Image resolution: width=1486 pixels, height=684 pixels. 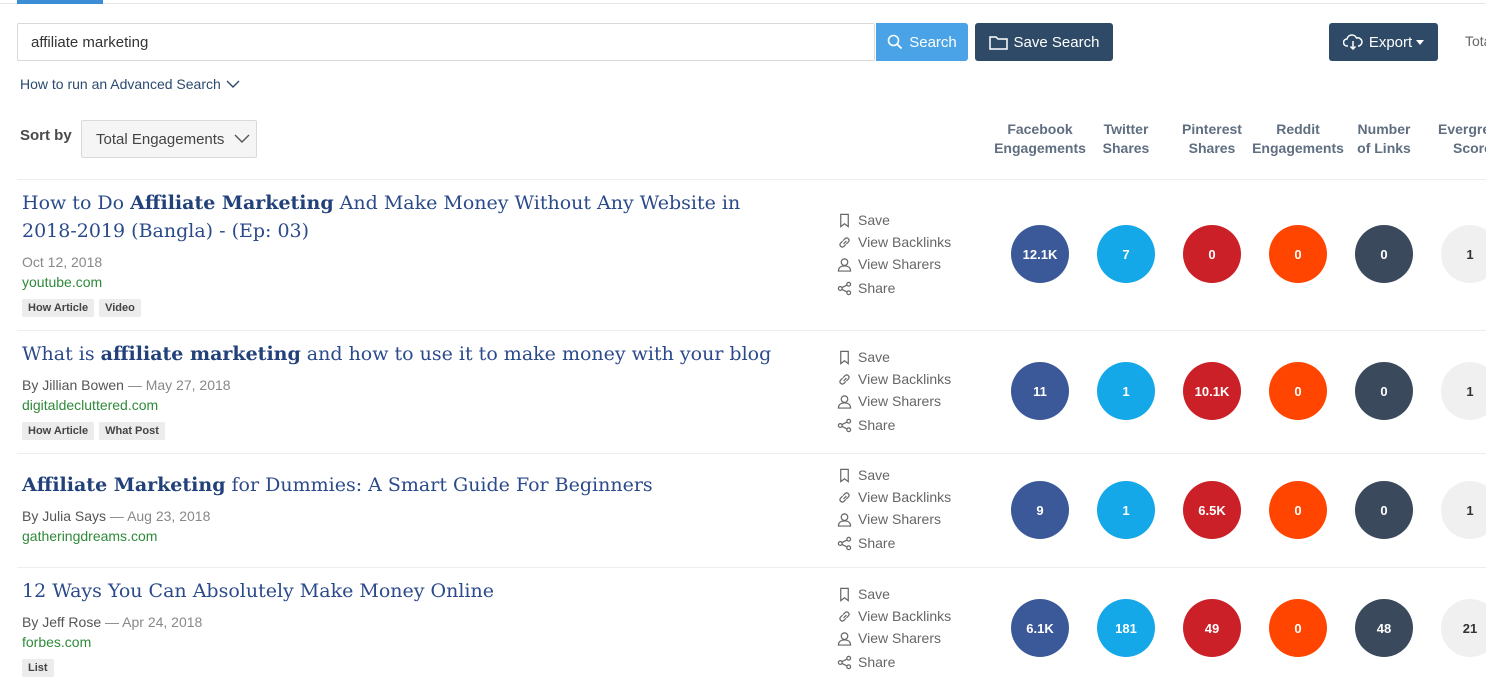 I want to click on column-number-of-links: Number of Links, so click(x=1384, y=139).